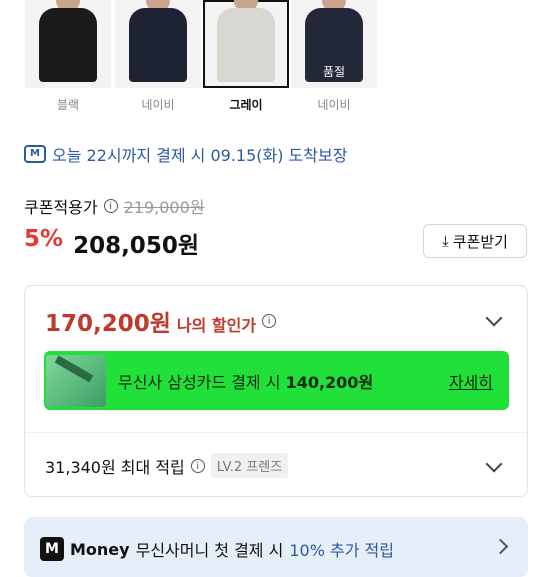 The image size is (553, 577). Describe the element at coordinates (246, 105) in the screenshot. I see `swatch-label-gray: 그레이` at that location.